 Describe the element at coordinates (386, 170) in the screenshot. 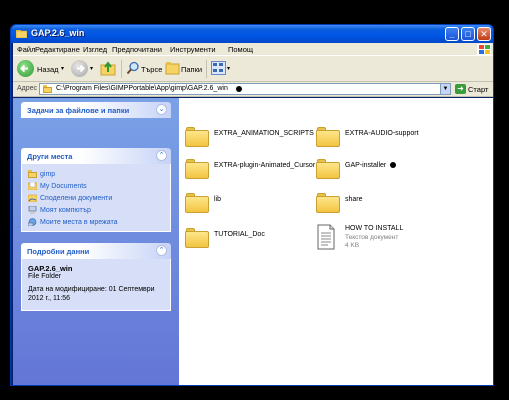

I see `file-item-gap-installer: GAP-installer` at that location.